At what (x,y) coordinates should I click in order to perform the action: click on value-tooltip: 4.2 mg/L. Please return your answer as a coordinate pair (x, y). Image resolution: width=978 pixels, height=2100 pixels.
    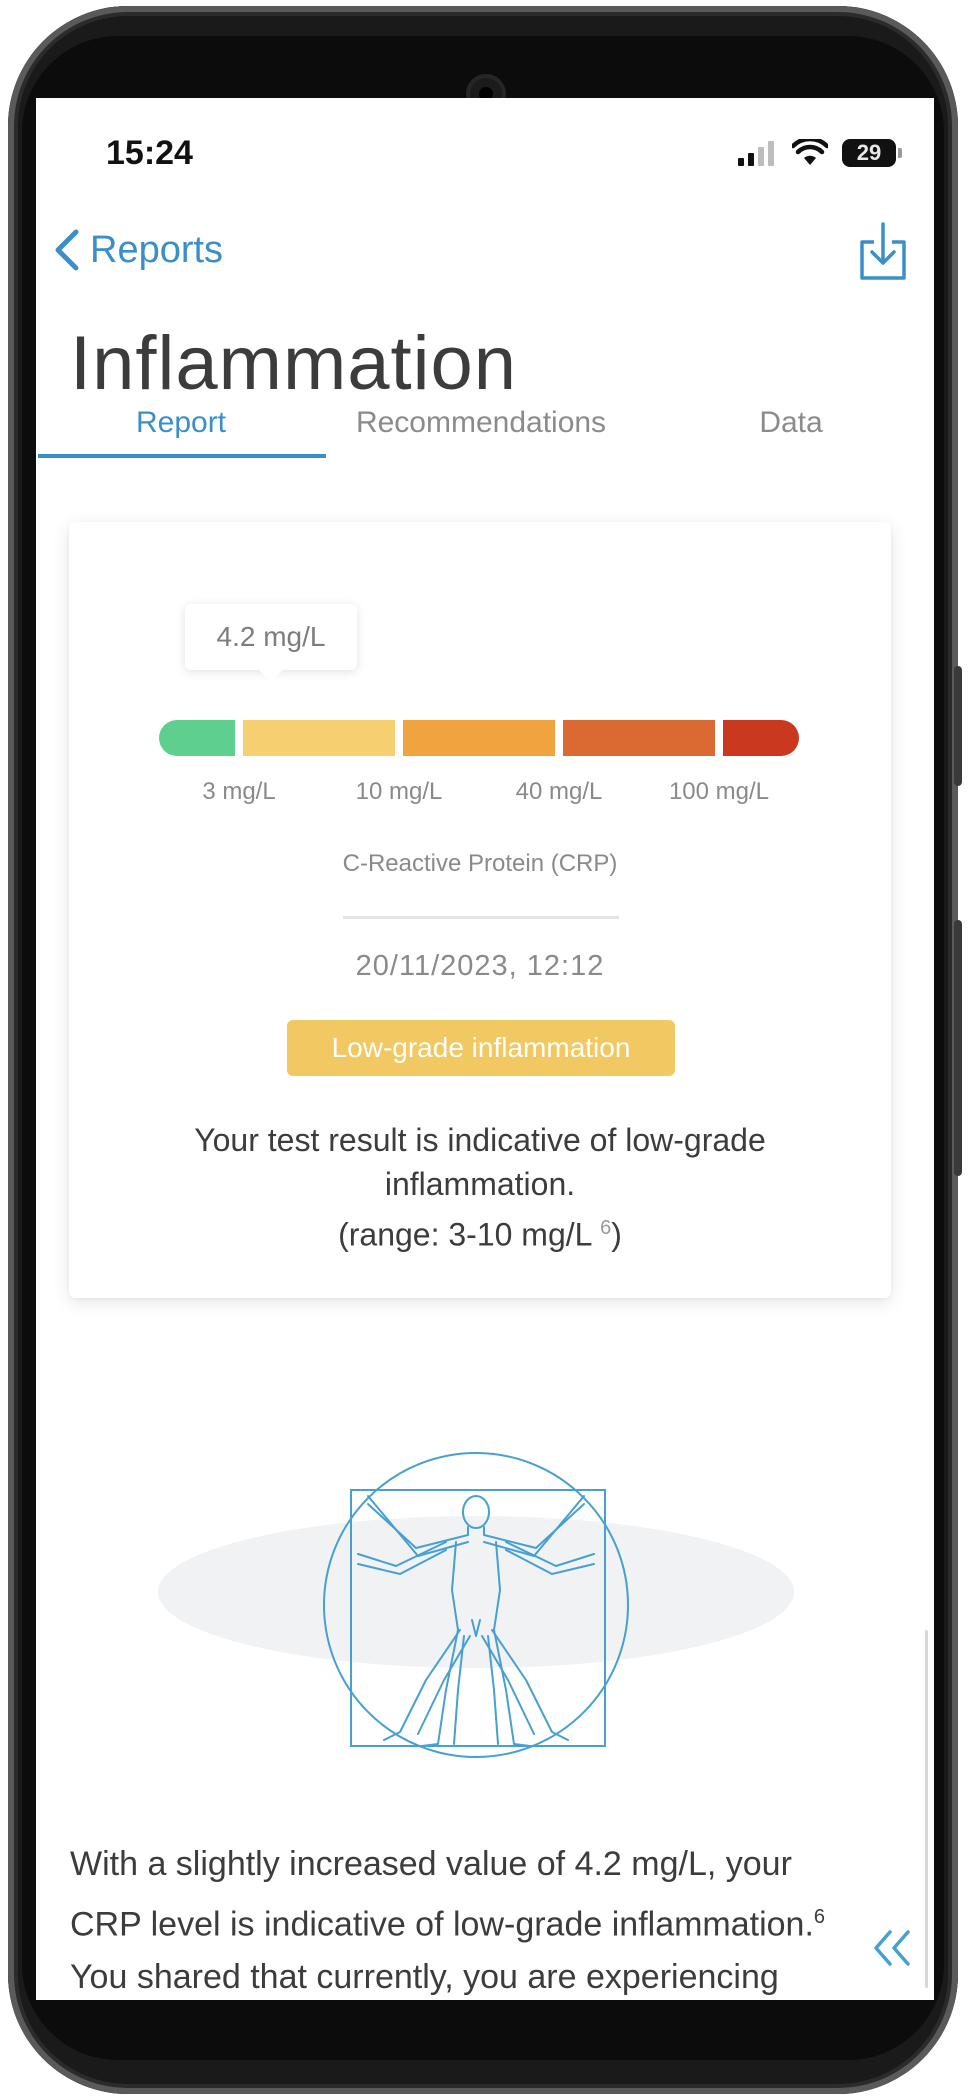
    Looking at the image, I should click on (271, 643).